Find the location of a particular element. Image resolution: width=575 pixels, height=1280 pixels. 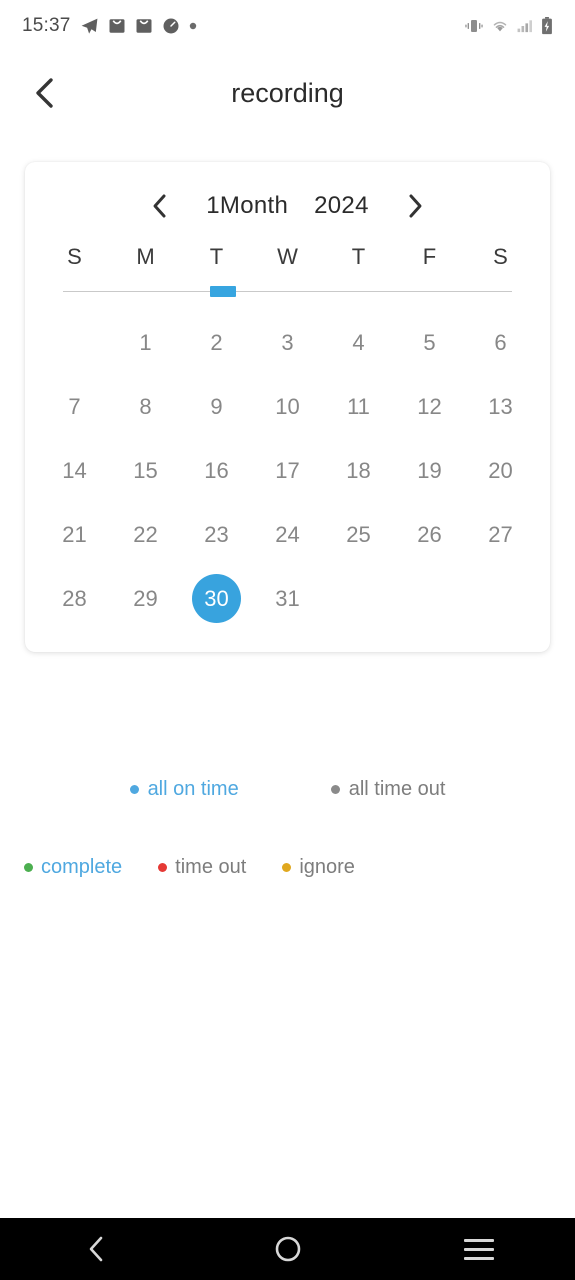

calendar-day: 11 is located at coordinates (358, 406).